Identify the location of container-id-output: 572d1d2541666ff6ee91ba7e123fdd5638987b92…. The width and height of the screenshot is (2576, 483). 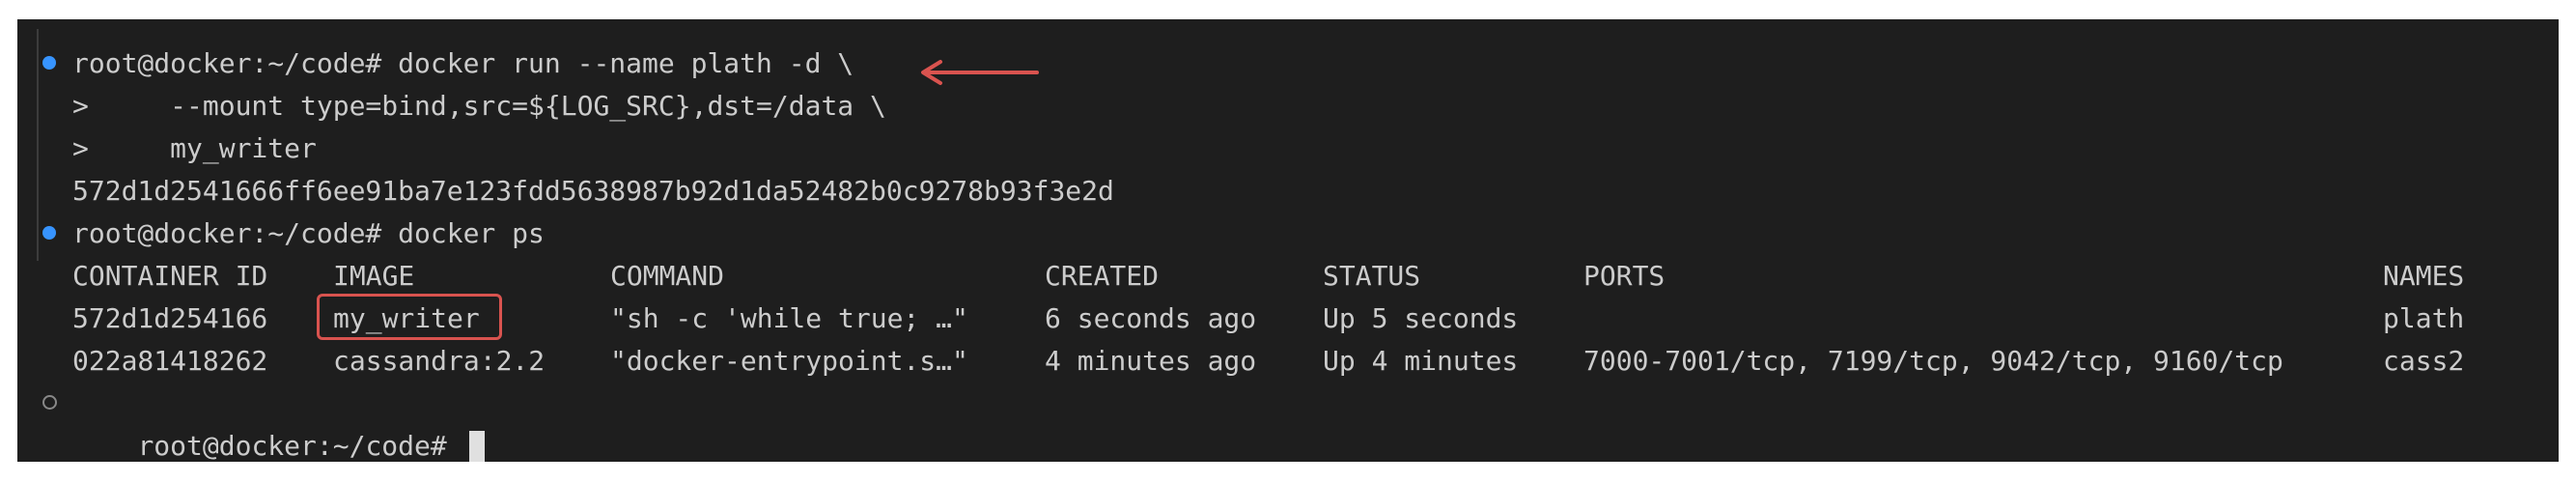
(593, 191).